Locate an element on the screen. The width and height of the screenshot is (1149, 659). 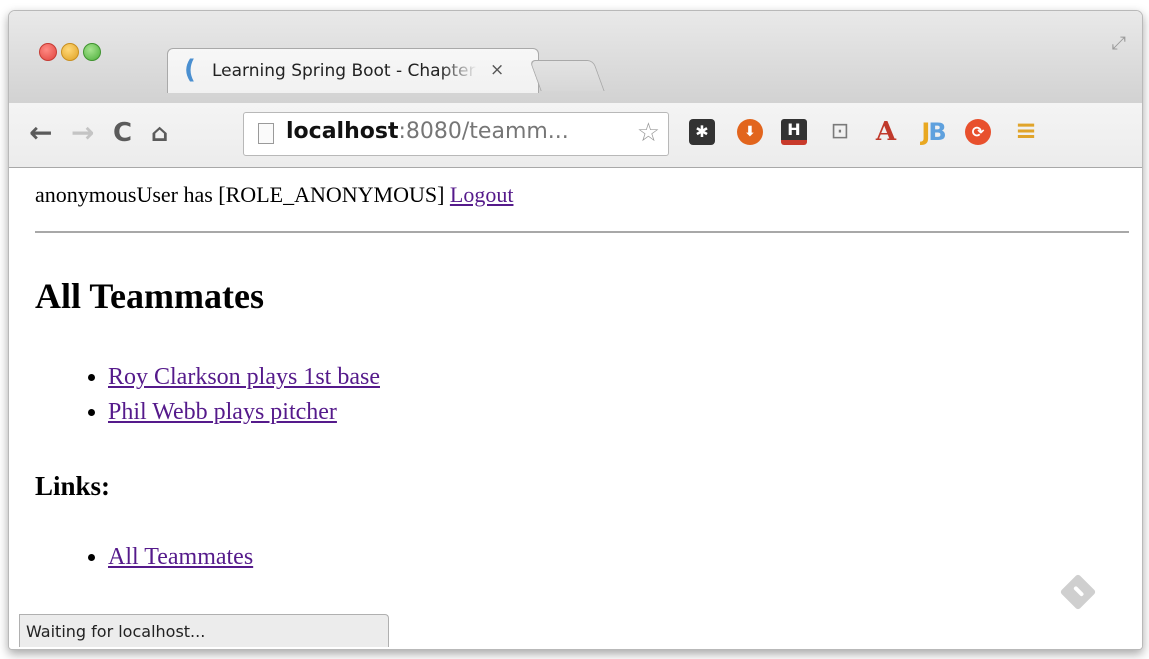
list-item: Roy Clarkson plays 1st base is located at coordinates (244, 377).